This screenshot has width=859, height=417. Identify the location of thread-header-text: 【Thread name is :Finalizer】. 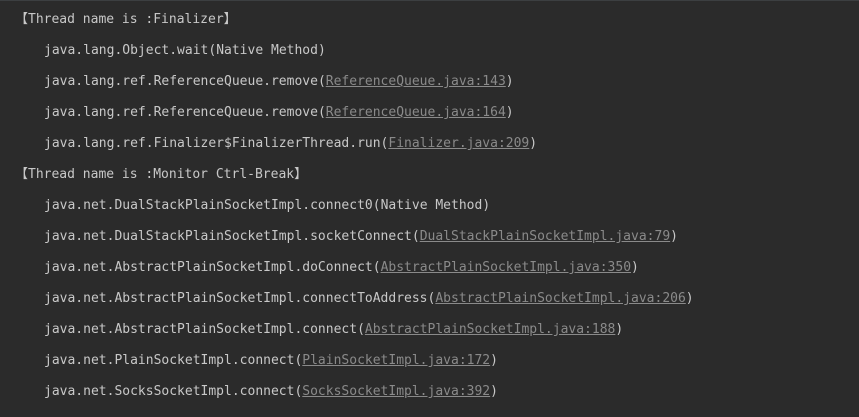
(126, 19).